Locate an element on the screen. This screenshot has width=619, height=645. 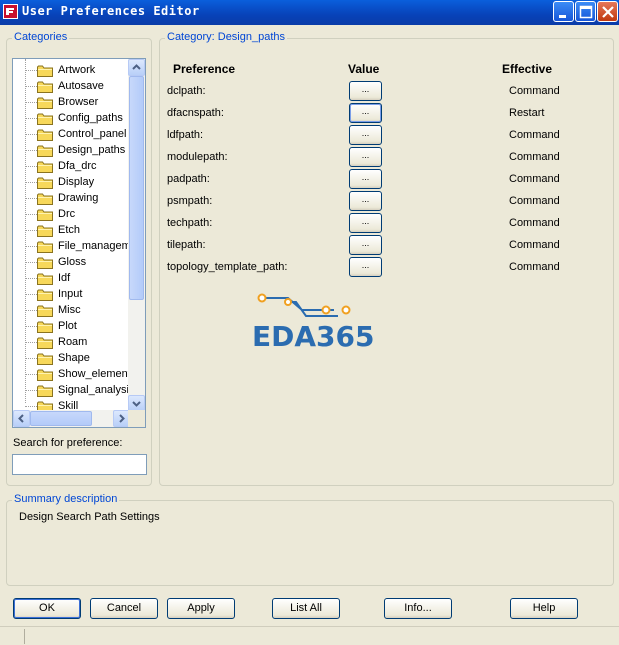
preference-name-psmpath: psmpath: is located at coordinates (190, 201).